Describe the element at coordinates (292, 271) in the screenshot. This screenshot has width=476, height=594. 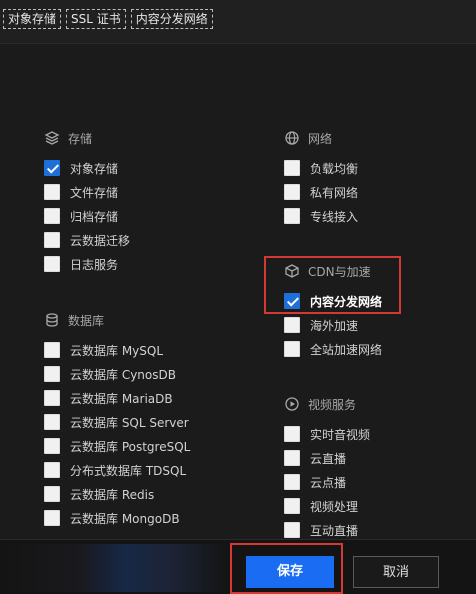
I see `cube-icon` at that location.